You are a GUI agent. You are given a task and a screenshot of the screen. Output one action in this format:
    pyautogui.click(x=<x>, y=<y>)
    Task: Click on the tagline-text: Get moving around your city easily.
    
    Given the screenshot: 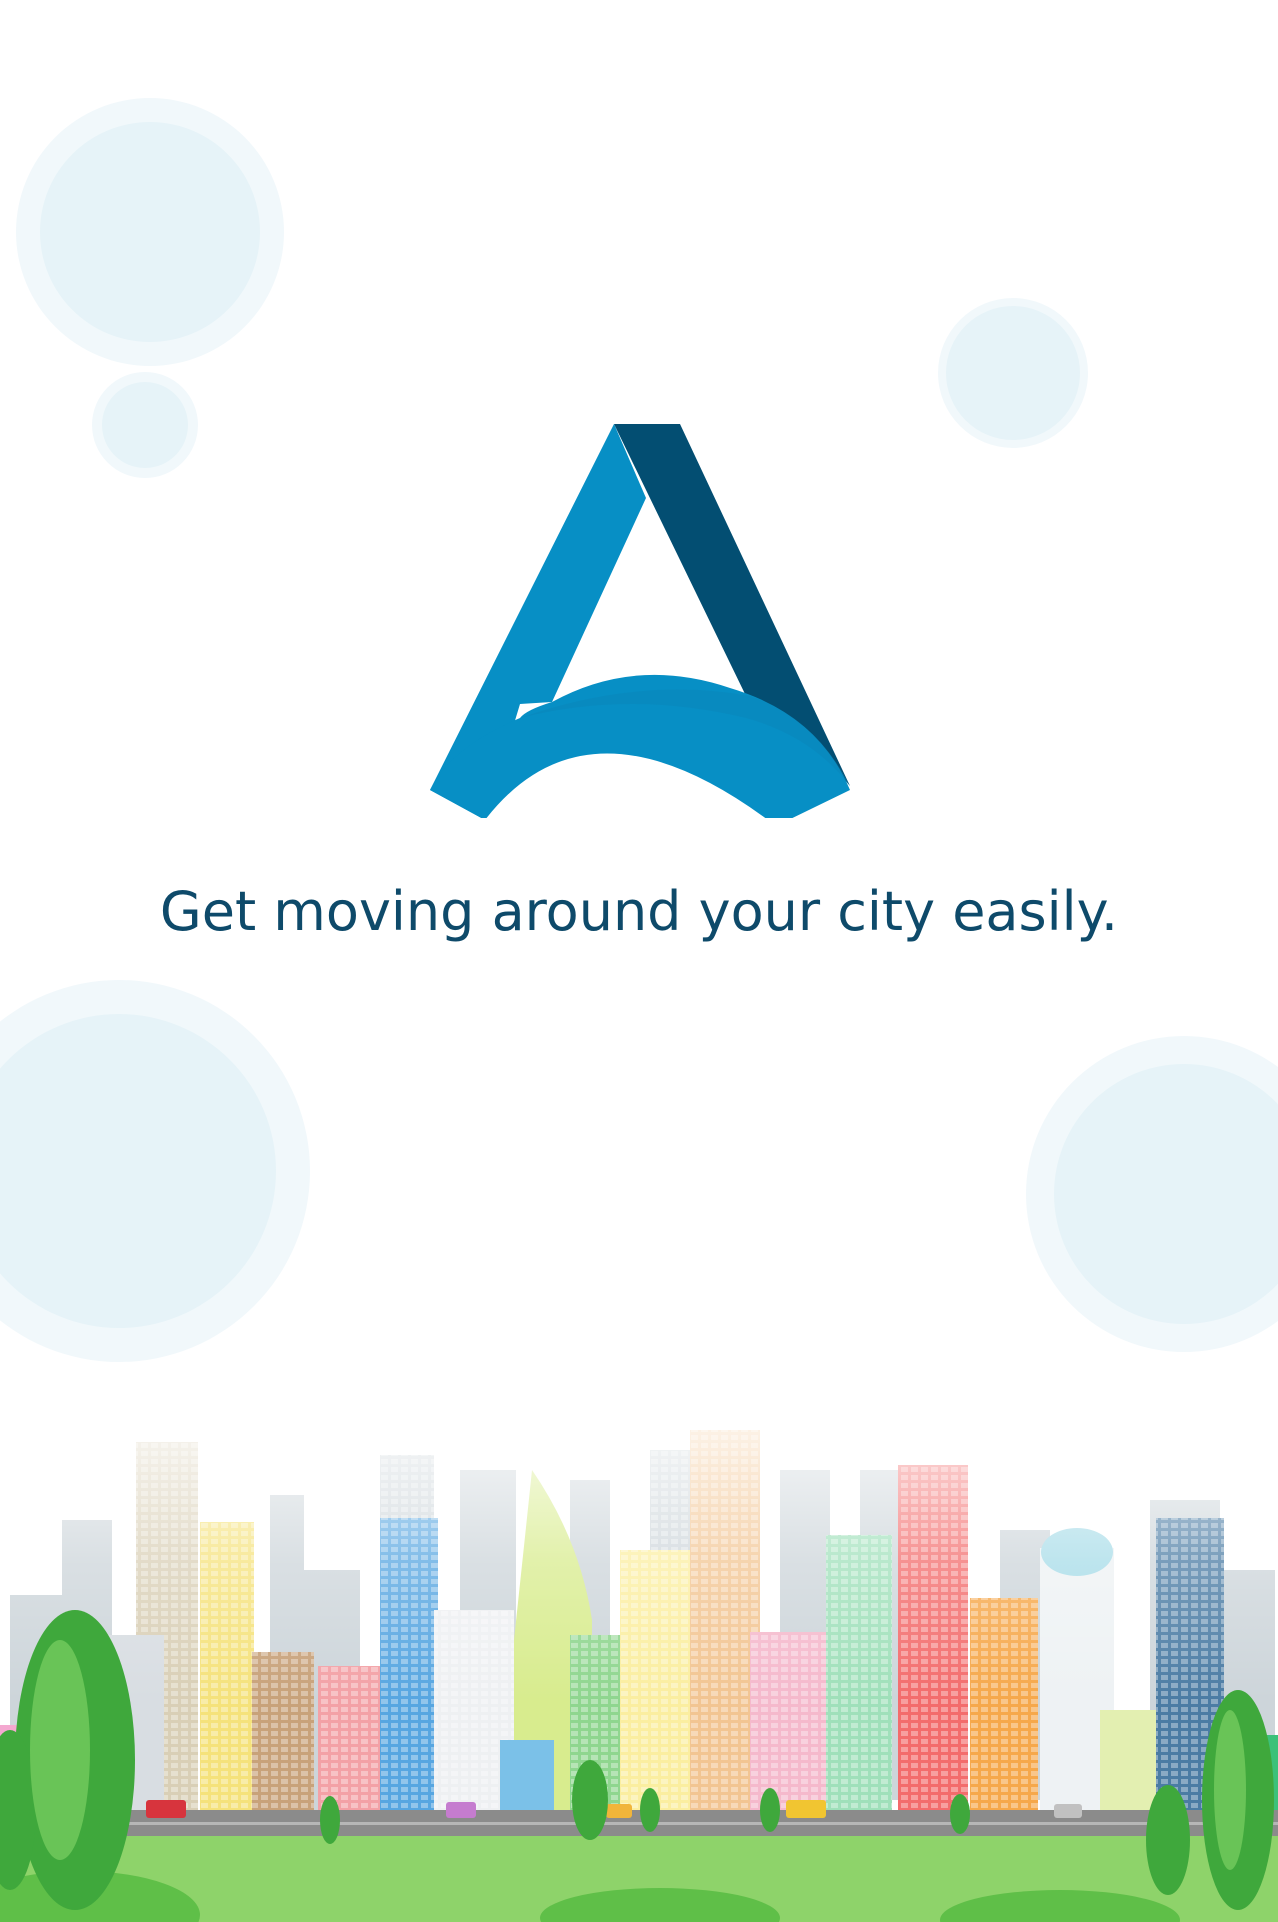 What is the action you would take?
    pyautogui.click(x=639, y=911)
    